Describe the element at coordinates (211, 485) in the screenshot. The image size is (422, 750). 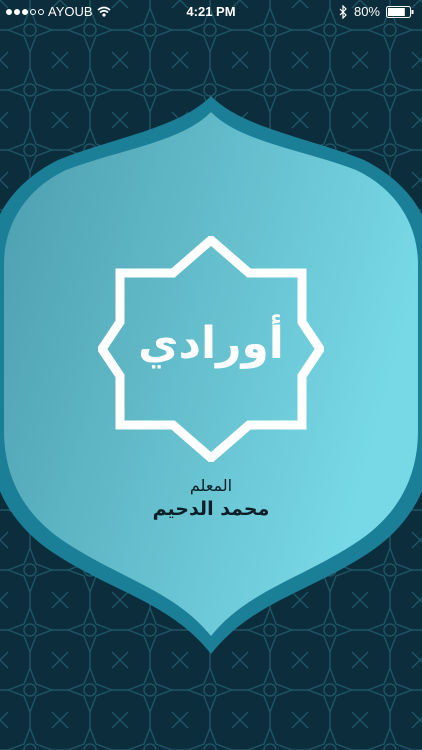
I see `teacher-label: المعلم` at that location.